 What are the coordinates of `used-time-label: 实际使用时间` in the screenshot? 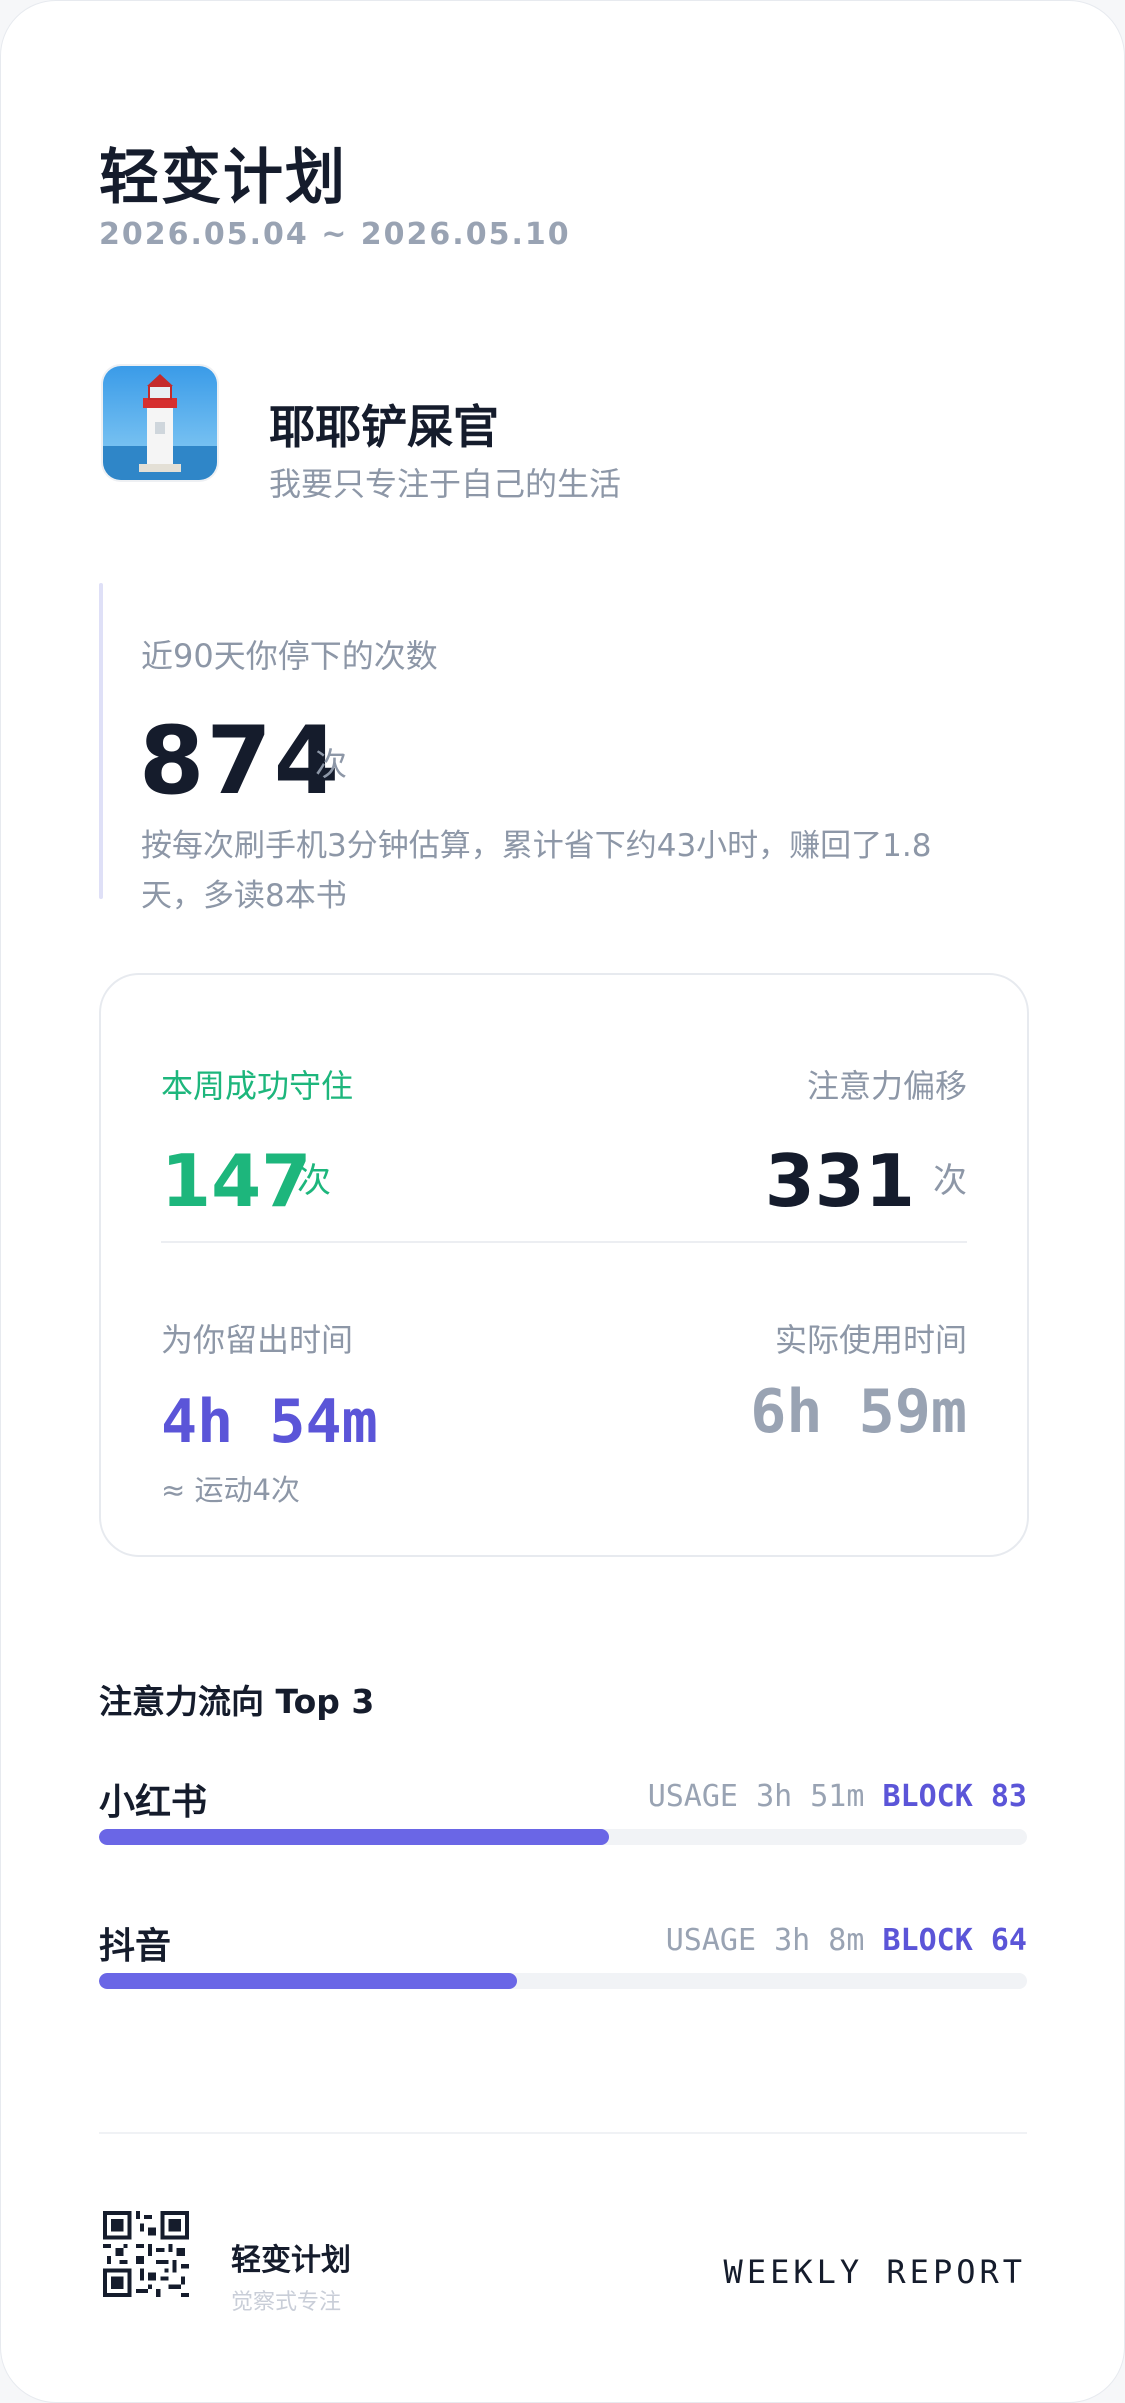 It's located at (870, 1340).